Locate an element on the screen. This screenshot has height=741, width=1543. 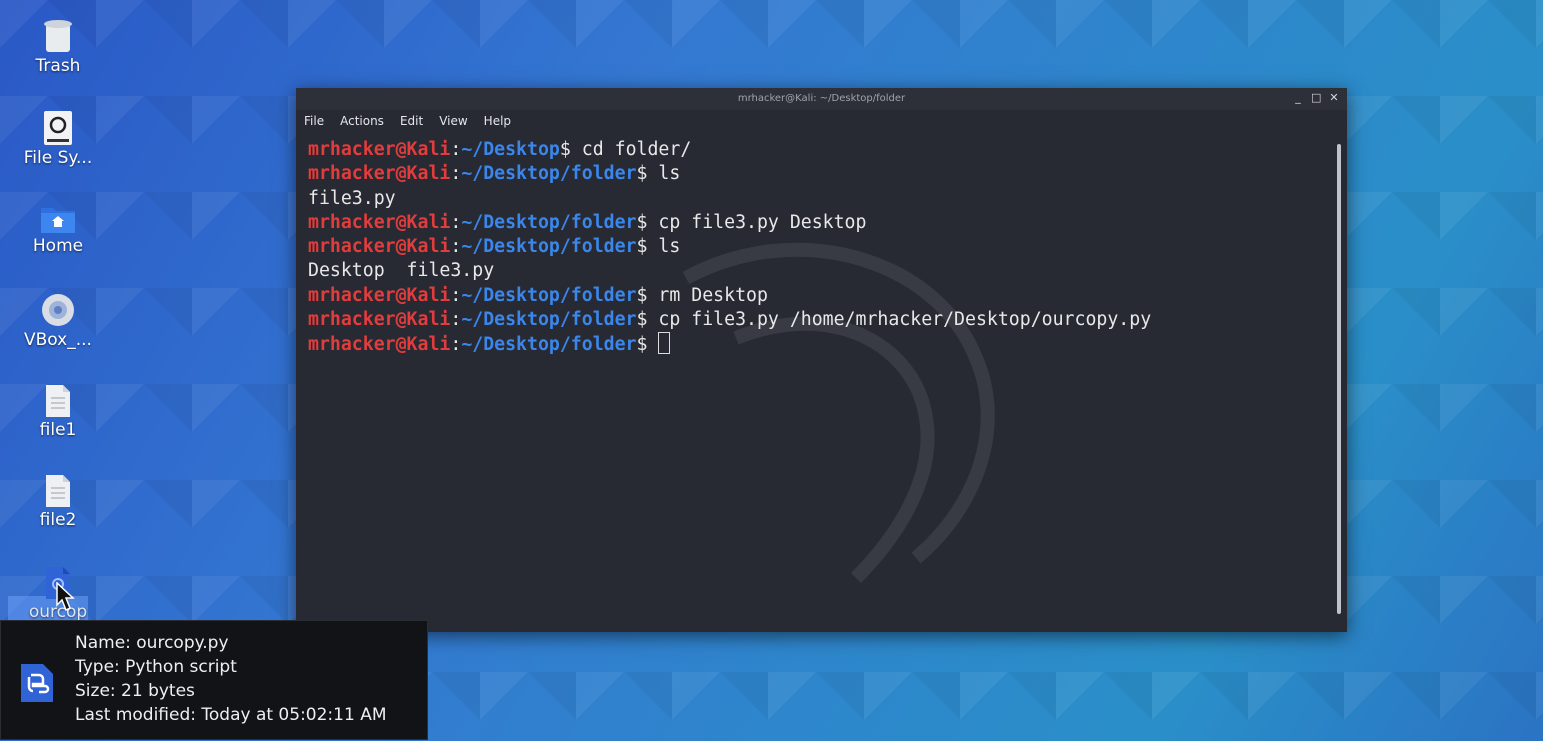
menu-file: File is located at coordinates (314, 121).